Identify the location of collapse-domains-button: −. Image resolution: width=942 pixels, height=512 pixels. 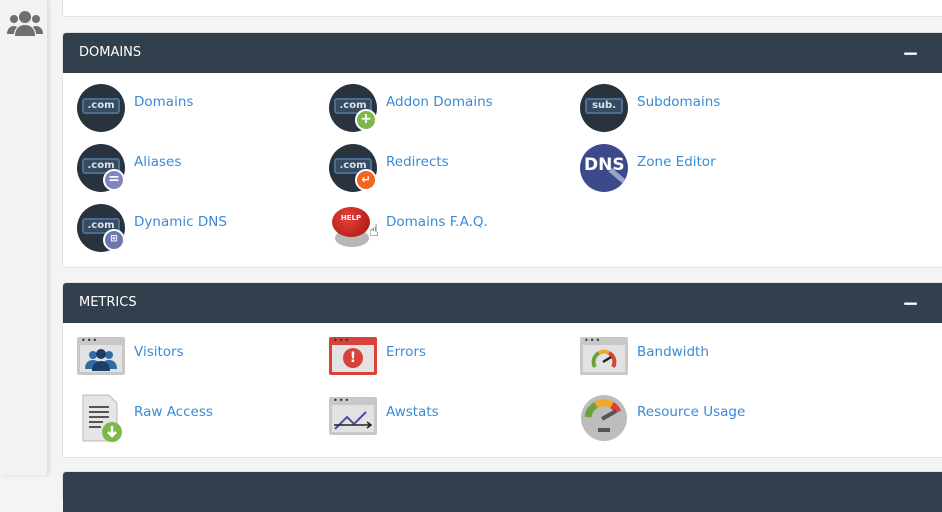
(910, 53).